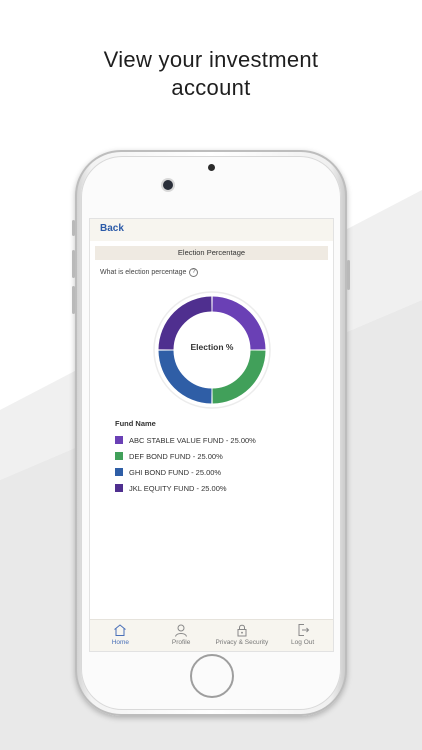  What do you see at coordinates (73, 228) in the screenshot?
I see `mute-switch` at bounding box center [73, 228].